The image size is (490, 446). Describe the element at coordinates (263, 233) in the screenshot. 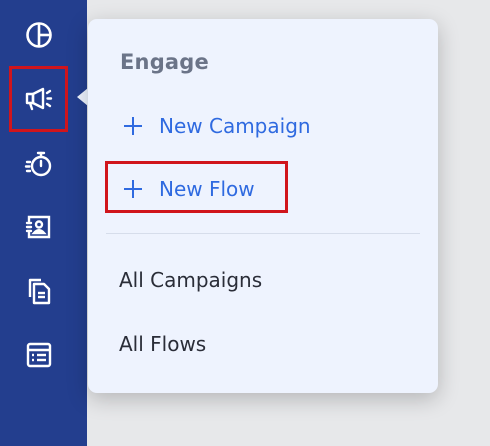

I see `menu-divider` at that location.